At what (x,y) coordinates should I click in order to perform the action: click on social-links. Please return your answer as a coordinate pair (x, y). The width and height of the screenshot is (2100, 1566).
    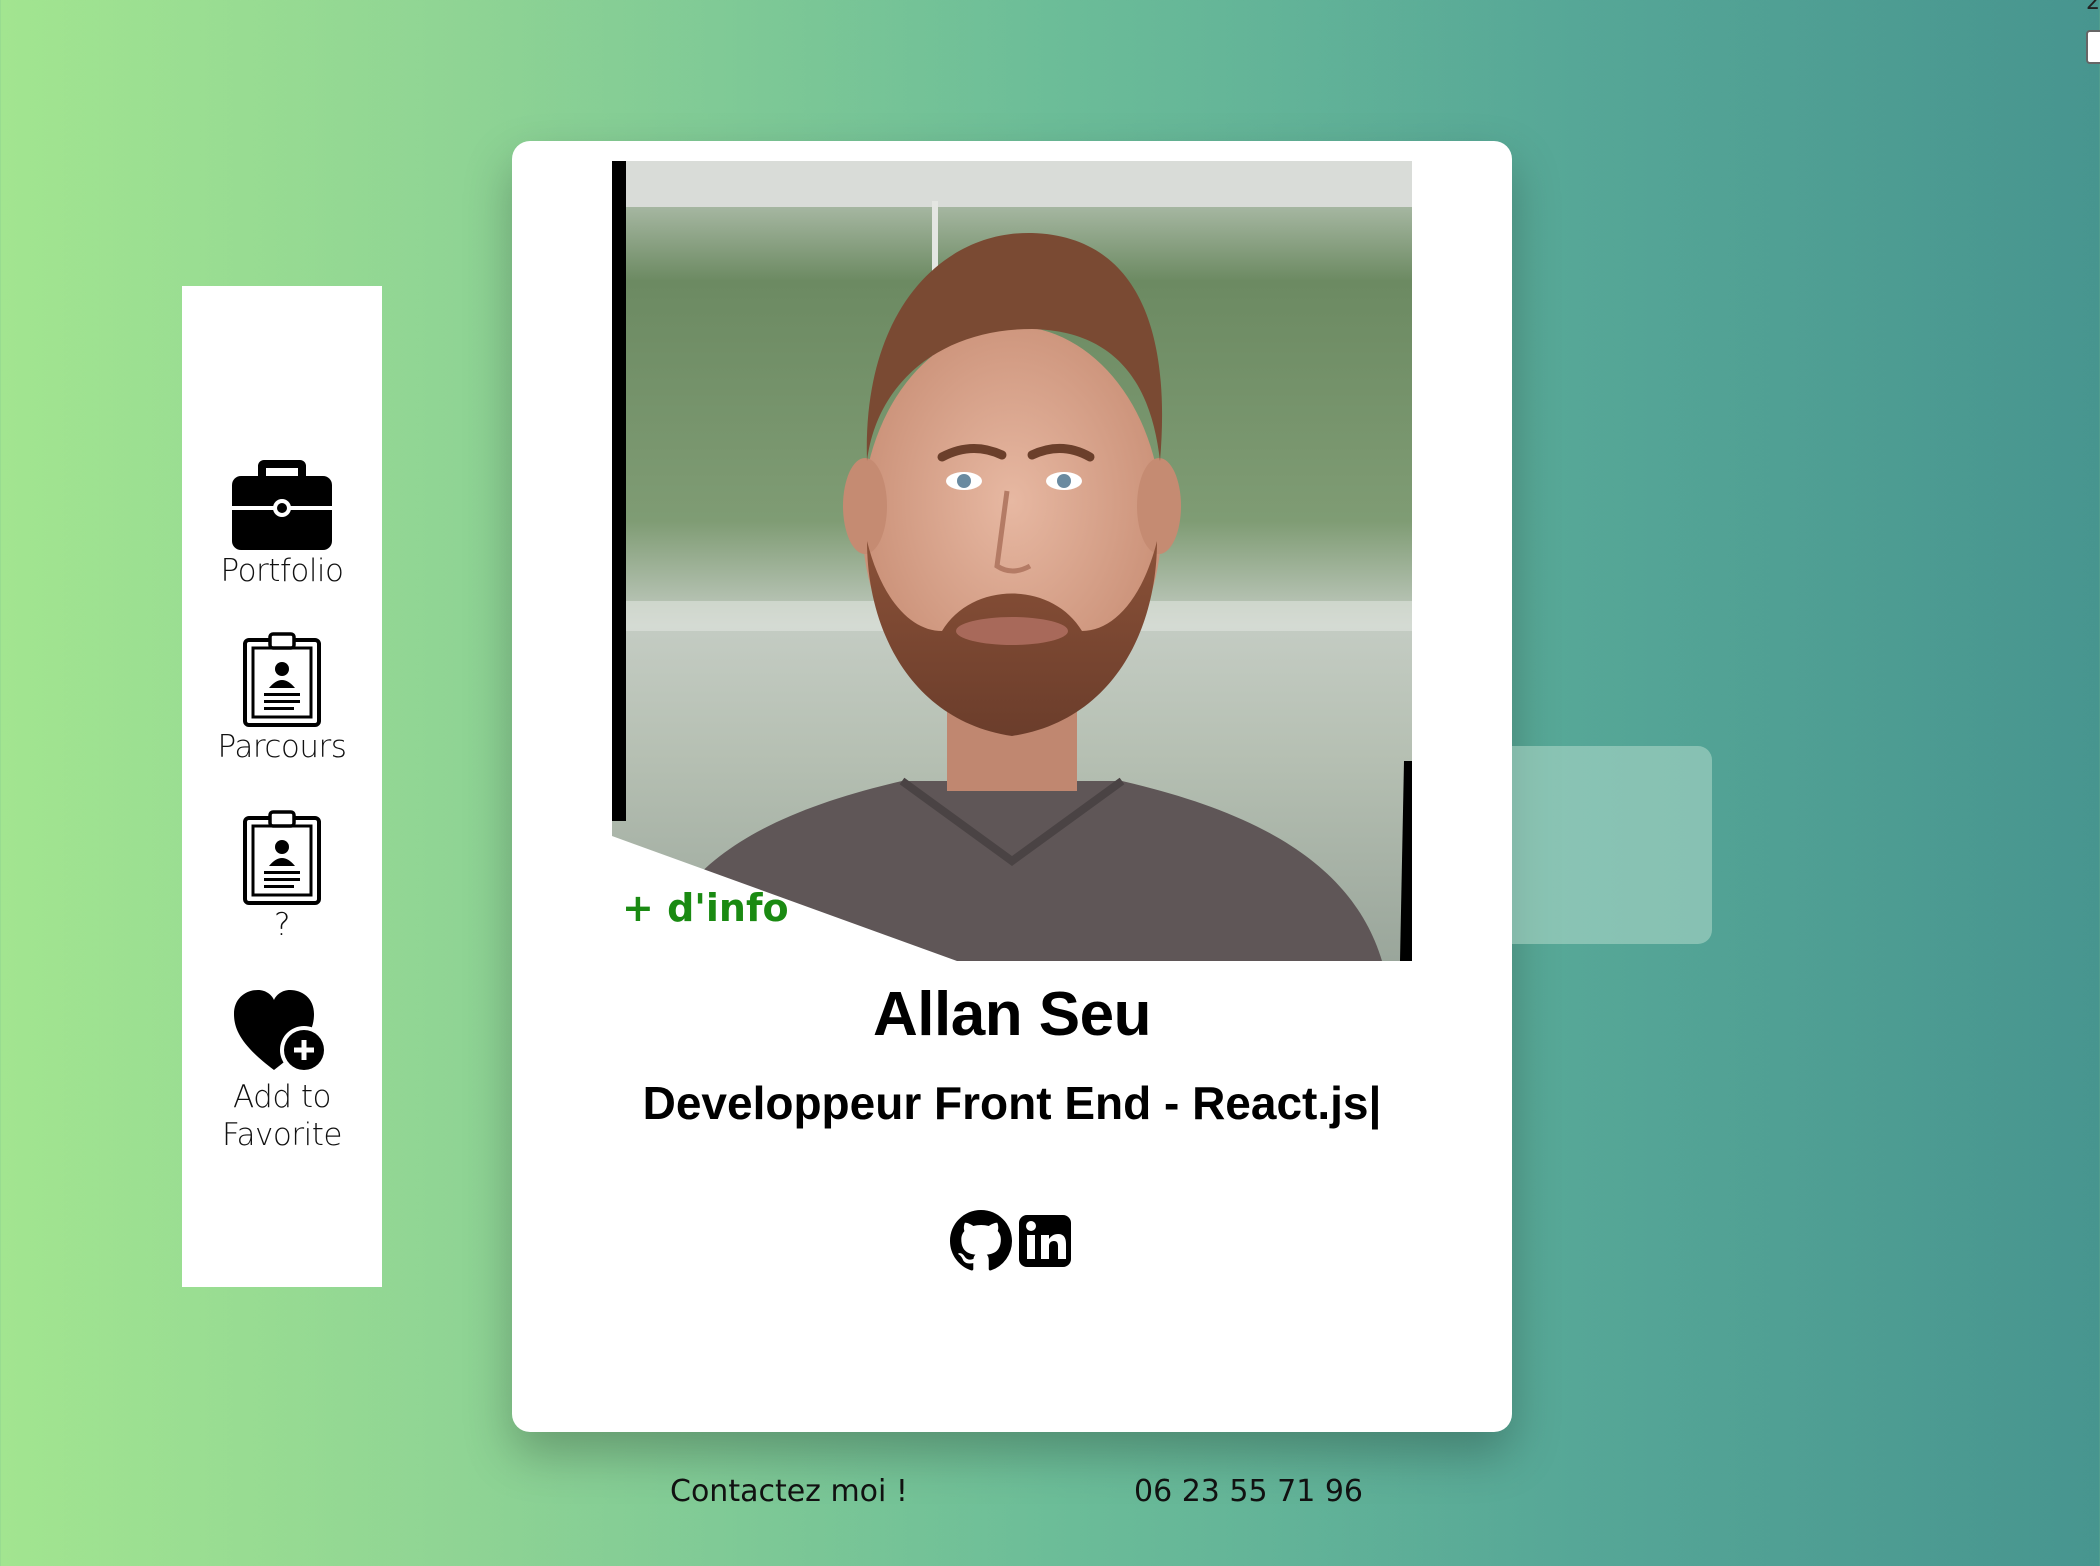
    Looking at the image, I should click on (1011, 1243).